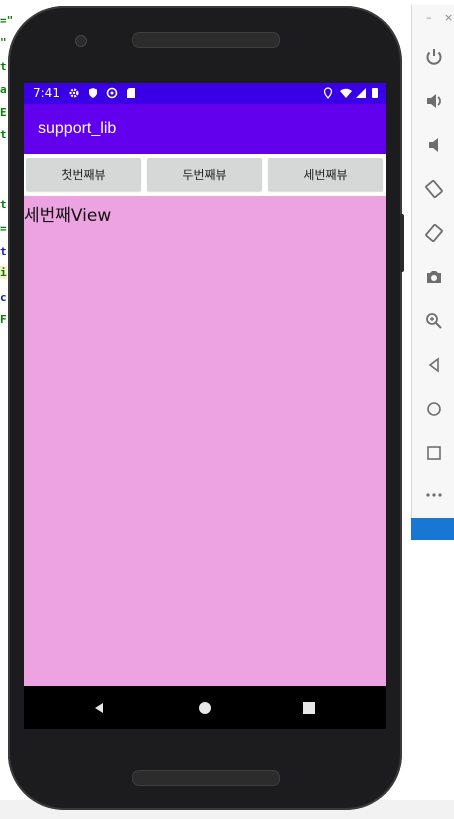 This screenshot has width=454, height=819. Describe the element at coordinates (432, 529) in the screenshot. I see `emulator-toolbar-footer` at that location.